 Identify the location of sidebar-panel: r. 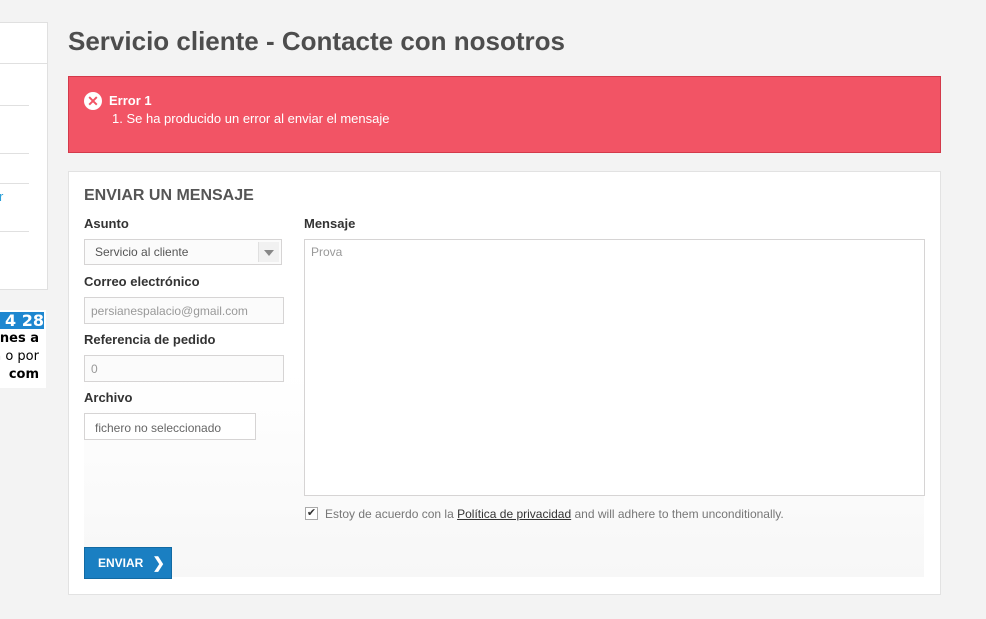
(24, 156).